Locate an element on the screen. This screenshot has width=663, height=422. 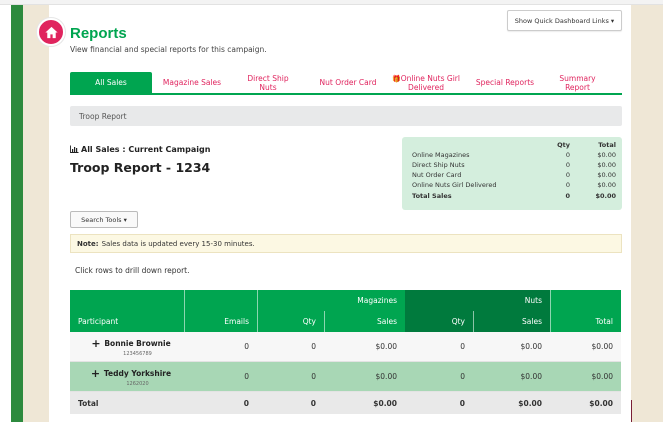
participant-name: + Bonnie Brownie is located at coordinates (130, 343).